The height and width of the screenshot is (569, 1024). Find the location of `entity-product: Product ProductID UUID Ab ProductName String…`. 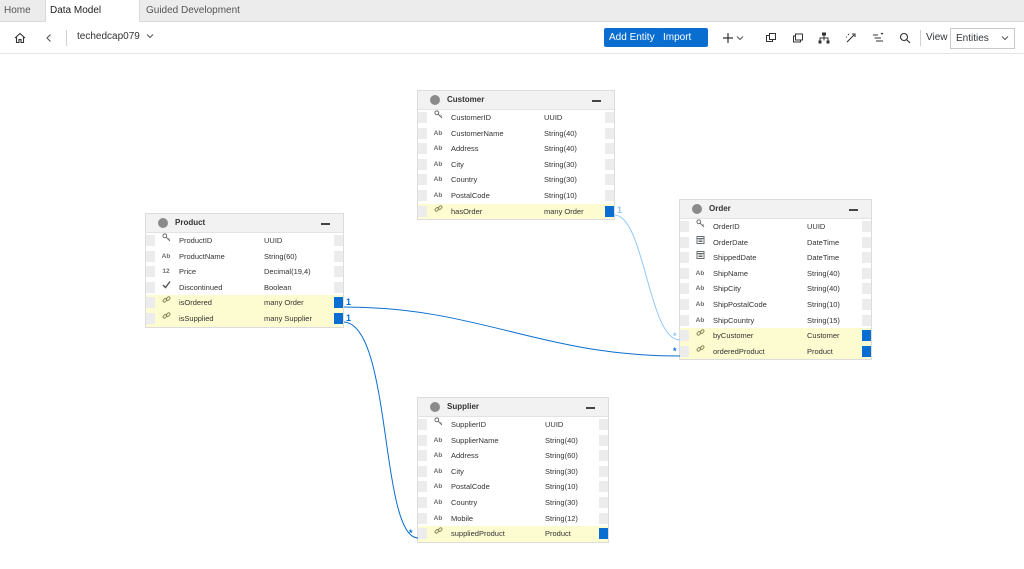

entity-product: Product ProductID UUID Ab ProductName String… is located at coordinates (244, 270).